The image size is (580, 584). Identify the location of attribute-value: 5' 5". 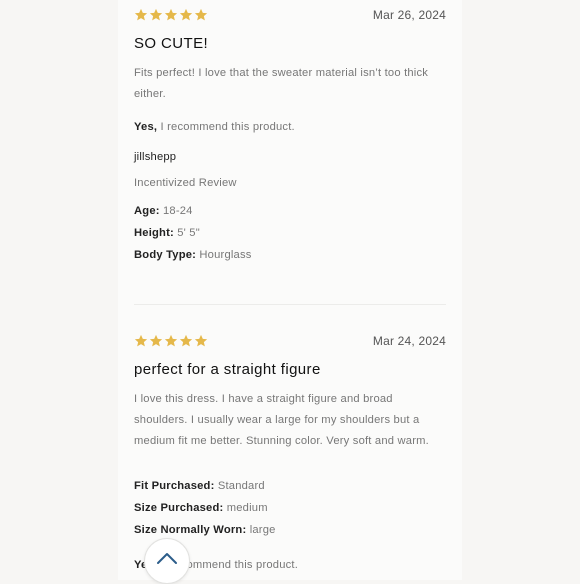
(186, 233).